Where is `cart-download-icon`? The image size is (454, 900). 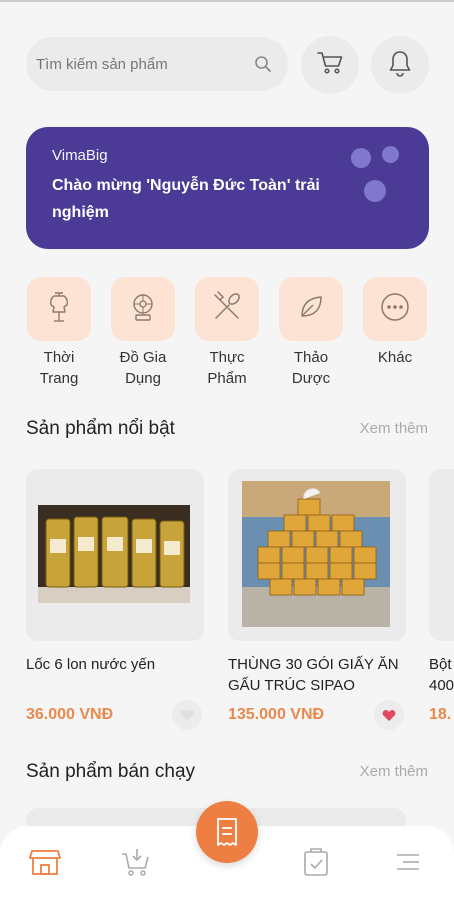
cart-download-icon is located at coordinates (135, 862).